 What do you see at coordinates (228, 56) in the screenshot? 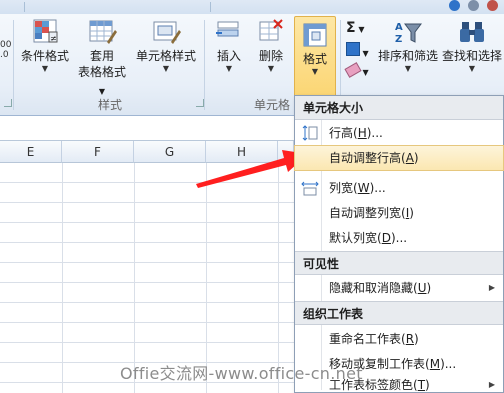
I see `insert-label: 插入` at bounding box center [228, 56].